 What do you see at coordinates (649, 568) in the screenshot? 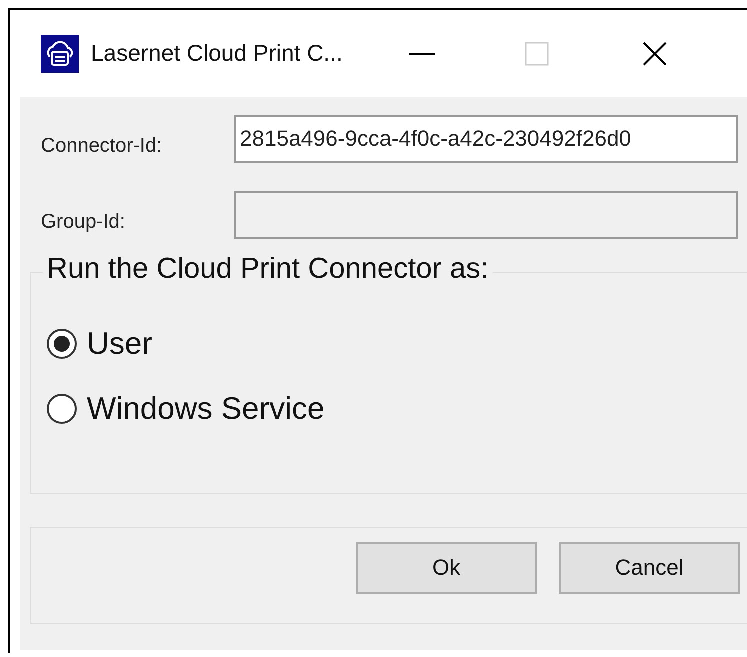
I see `dialog-button: Cancel` at bounding box center [649, 568].